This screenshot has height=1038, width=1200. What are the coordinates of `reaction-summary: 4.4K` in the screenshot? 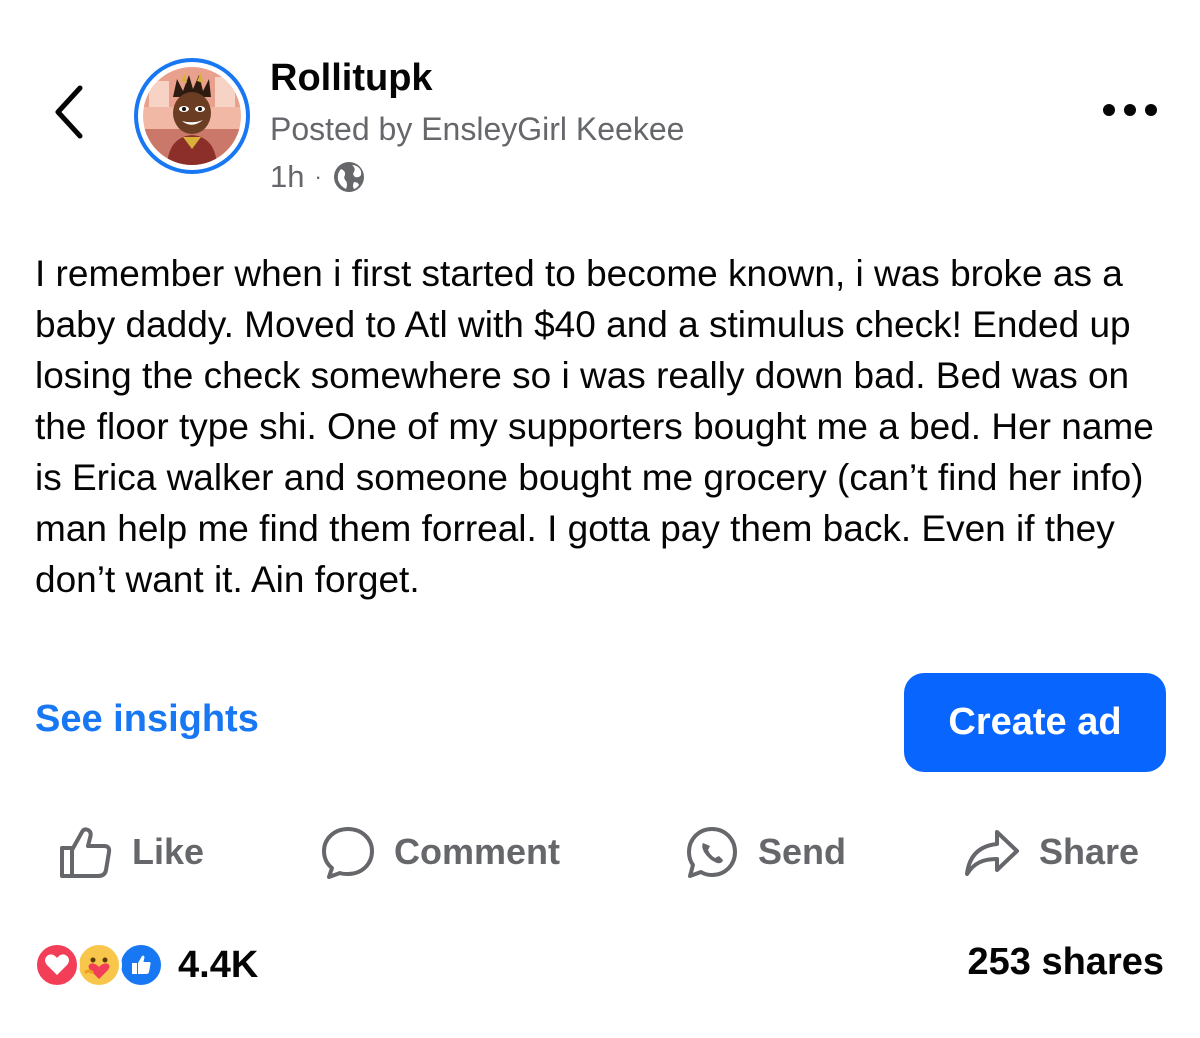 It's located at (146, 965).